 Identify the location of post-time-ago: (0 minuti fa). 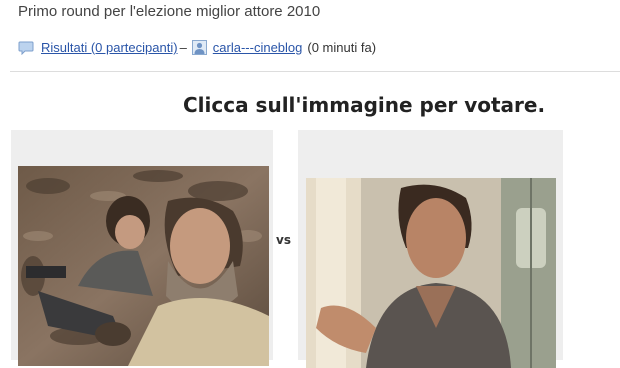
(342, 47).